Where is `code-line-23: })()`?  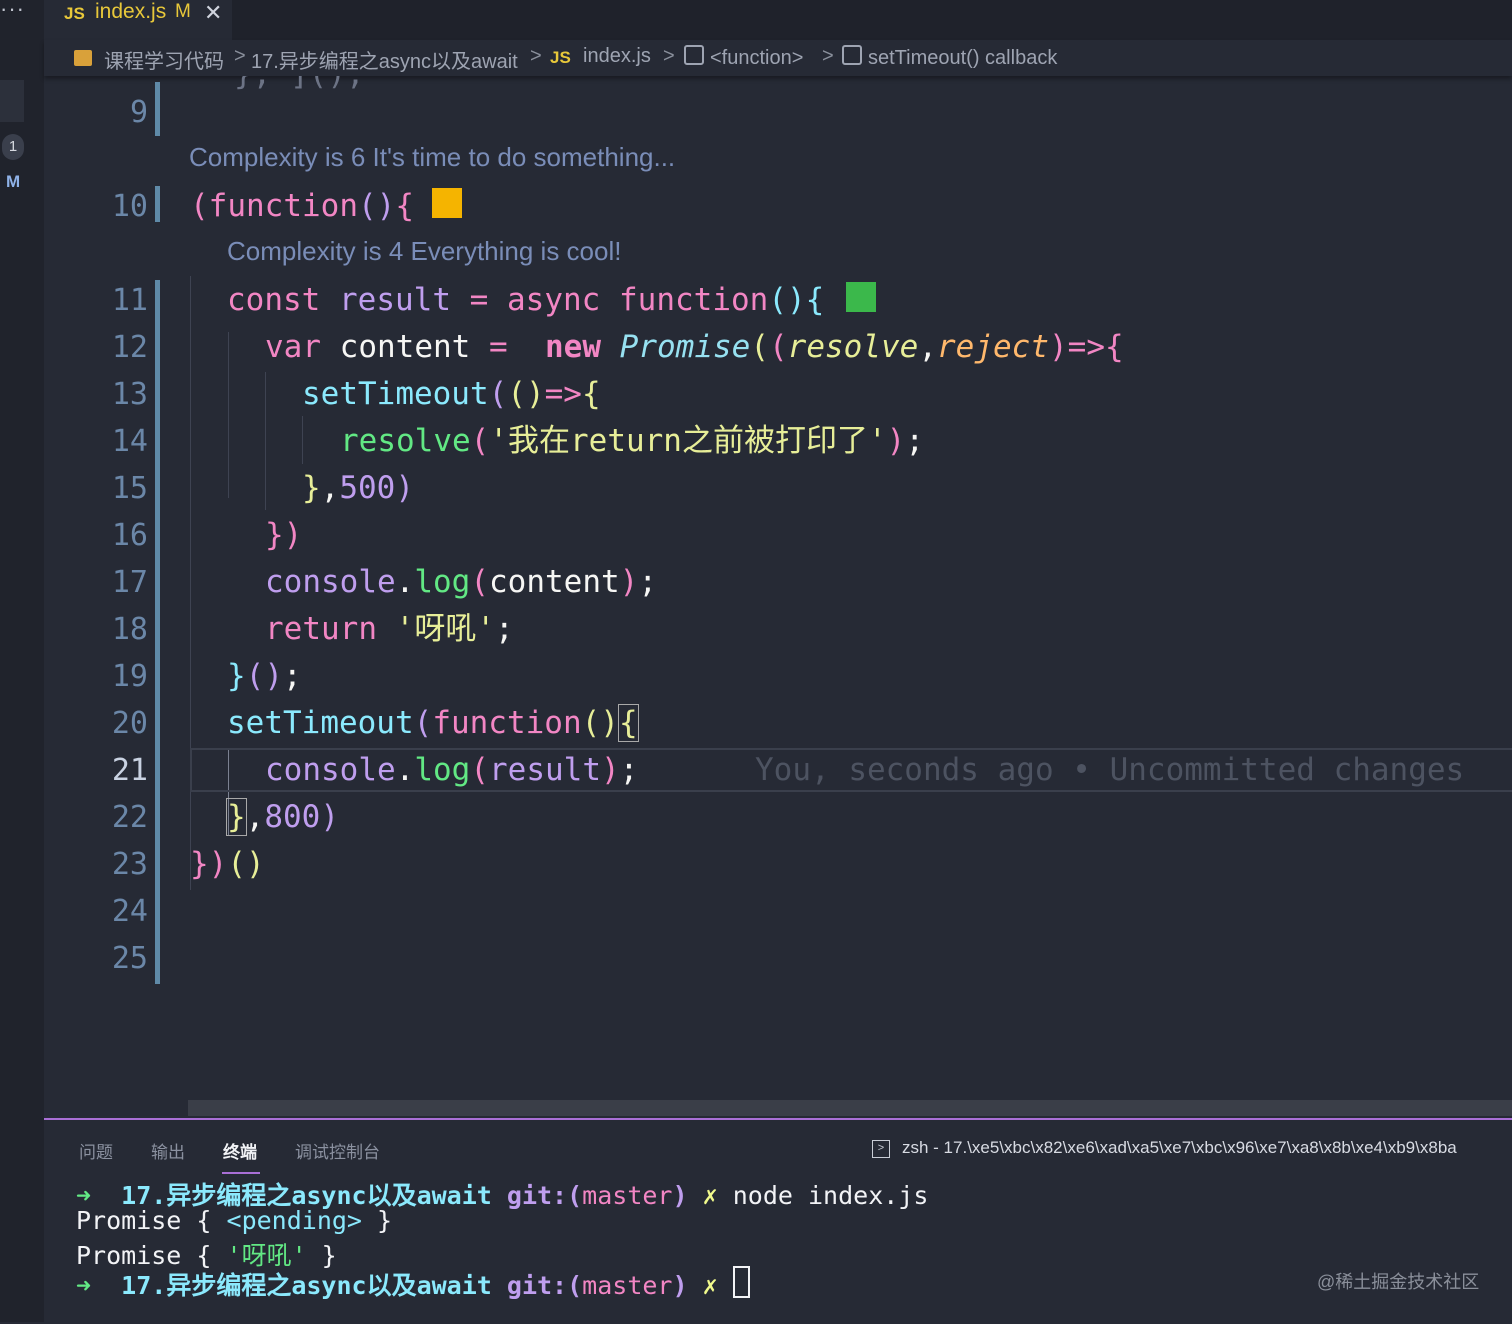
code-line-23: })() is located at coordinates (227, 864).